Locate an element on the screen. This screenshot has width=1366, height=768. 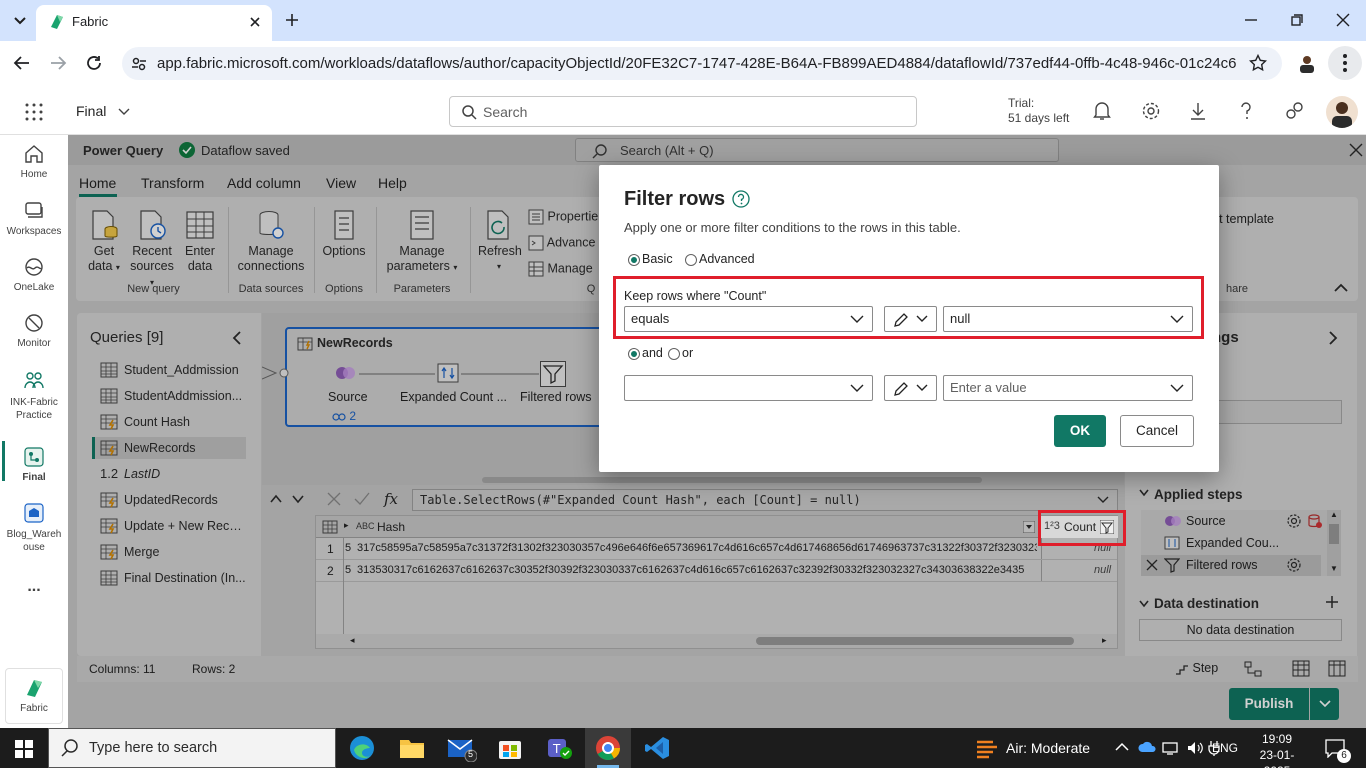
advanced-label: Advanced is located at coordinates (727, 259).